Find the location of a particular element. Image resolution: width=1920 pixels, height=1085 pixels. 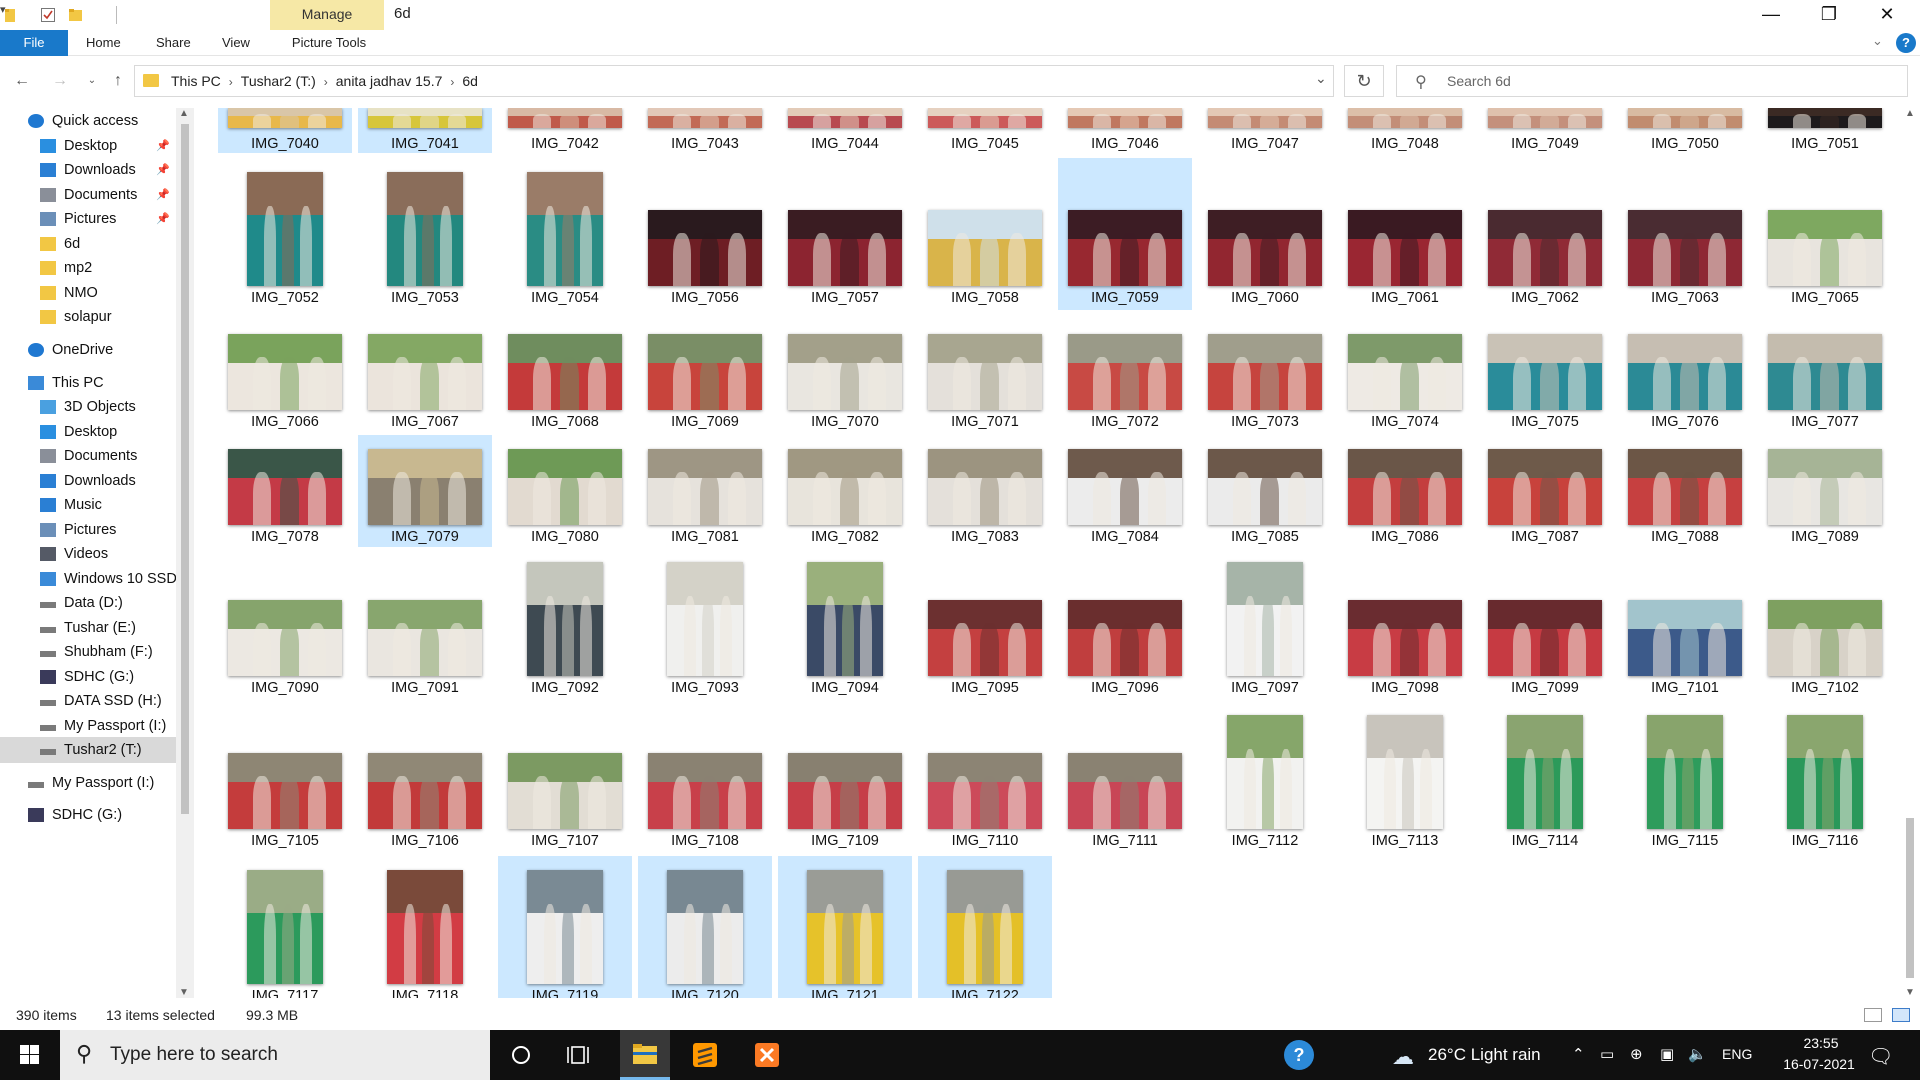

file-item: IMG_7079 is located at coordinates (425, 491).